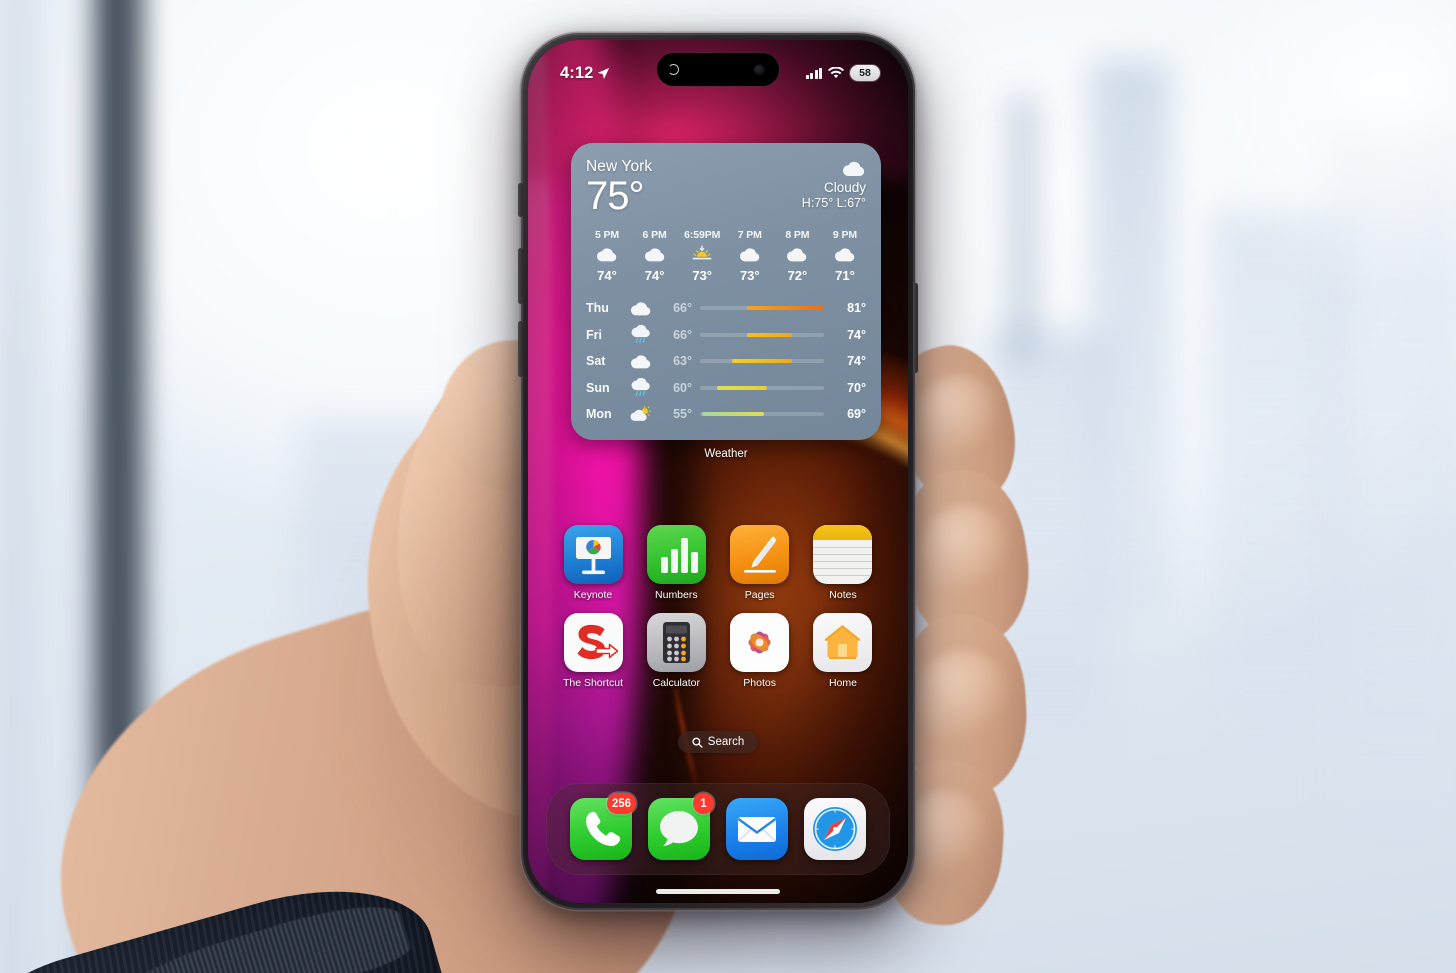 The height and width of the screenshot is (973, 1456). What do you see at coordinates (520, 276) in the screenshot?
I see `volume-up-button` at bounding box center [520, 276].